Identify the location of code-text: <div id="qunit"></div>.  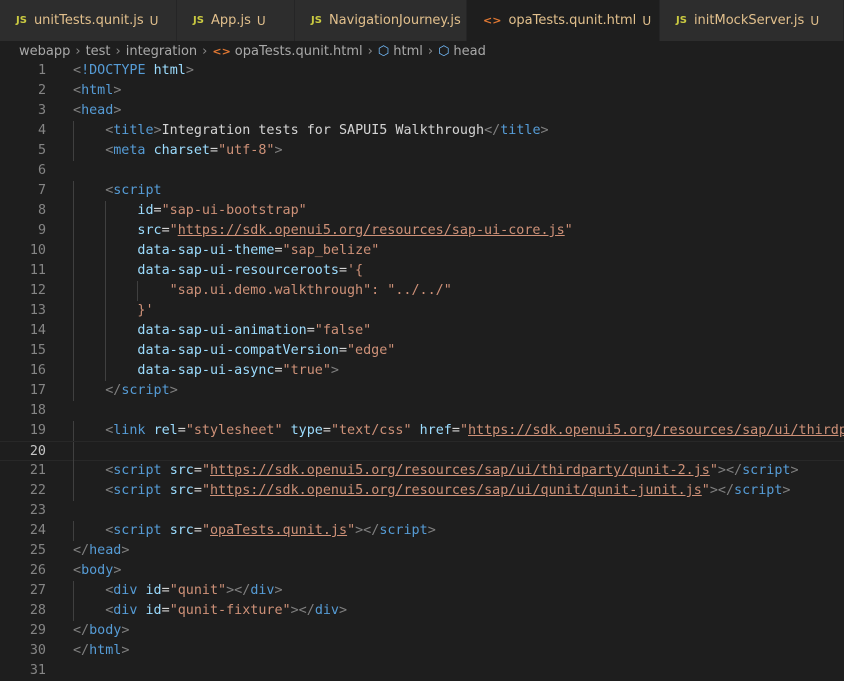
(193, 591).